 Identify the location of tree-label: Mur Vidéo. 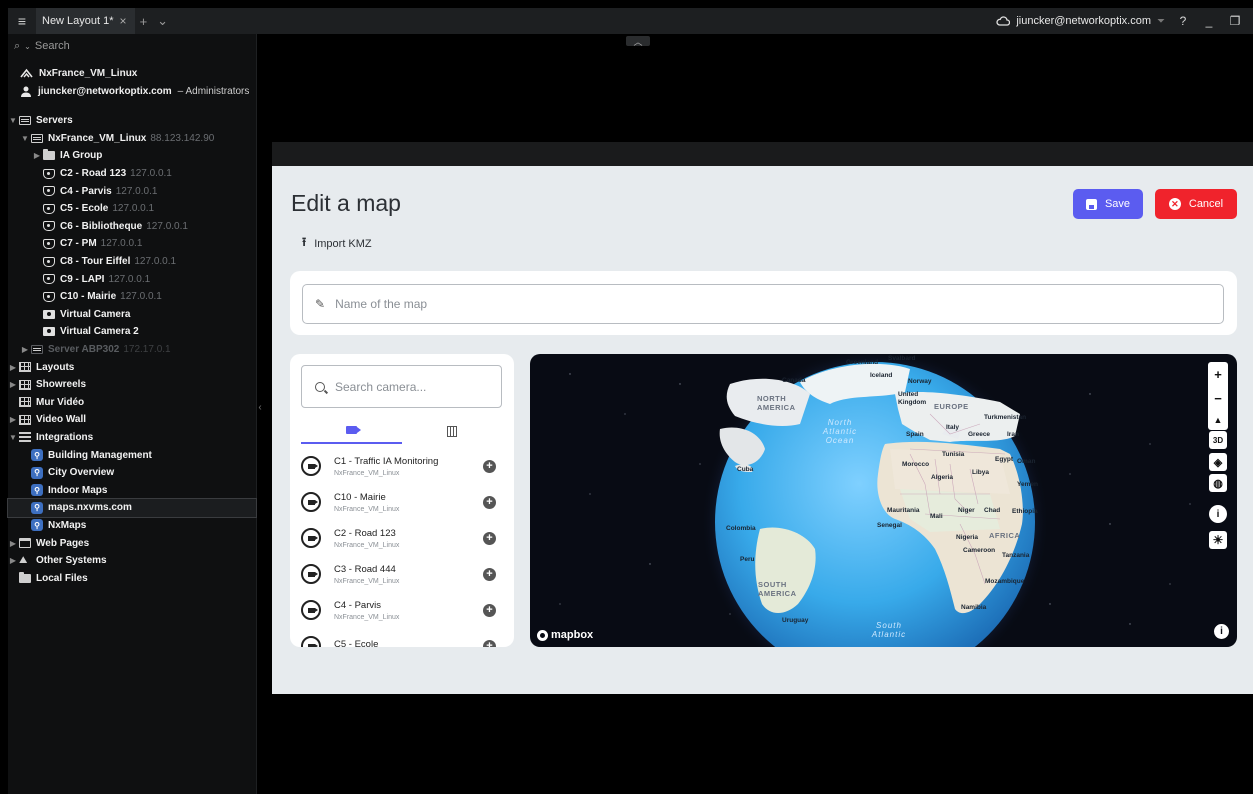
(60, 402).